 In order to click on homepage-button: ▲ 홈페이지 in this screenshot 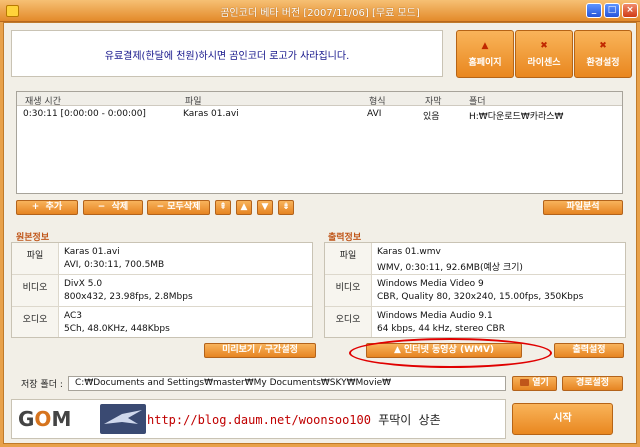, I will do `click(485, 54)`.